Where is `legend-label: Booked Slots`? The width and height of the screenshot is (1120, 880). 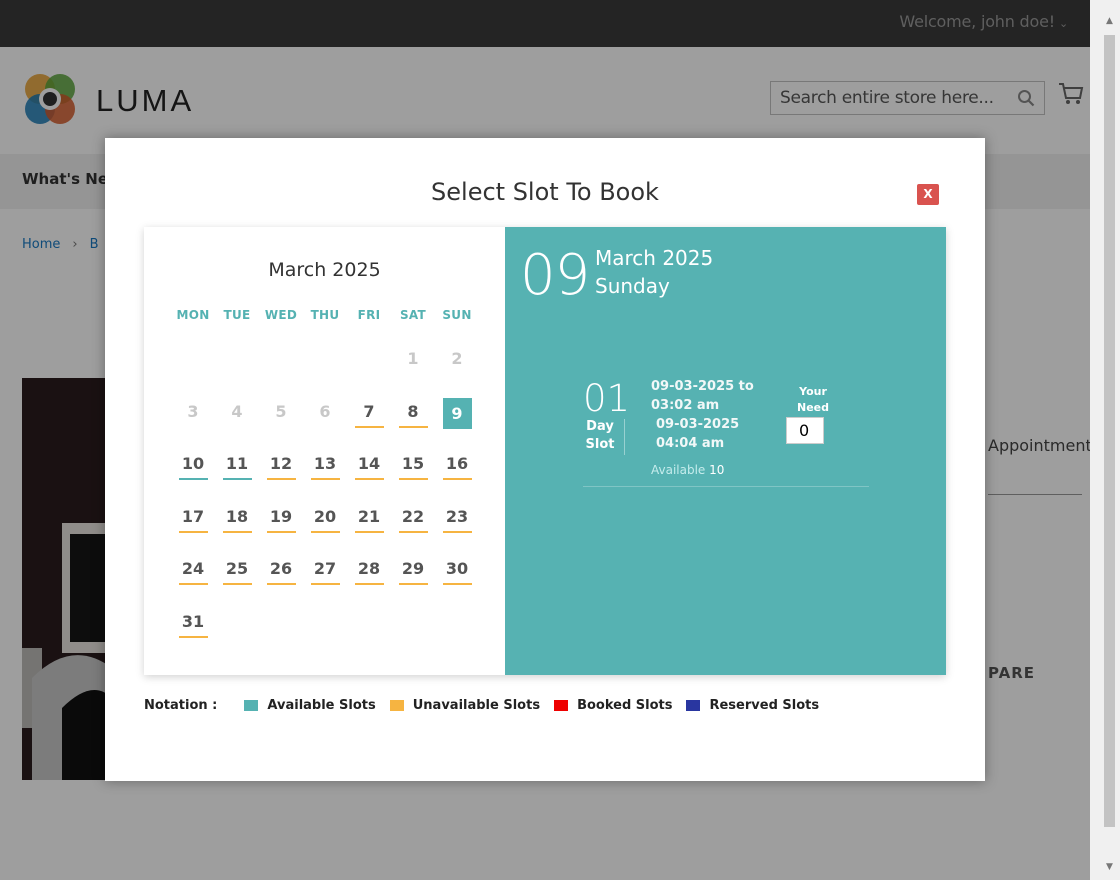
legend-label: Booked Slots is located at coordinates (625, 705).